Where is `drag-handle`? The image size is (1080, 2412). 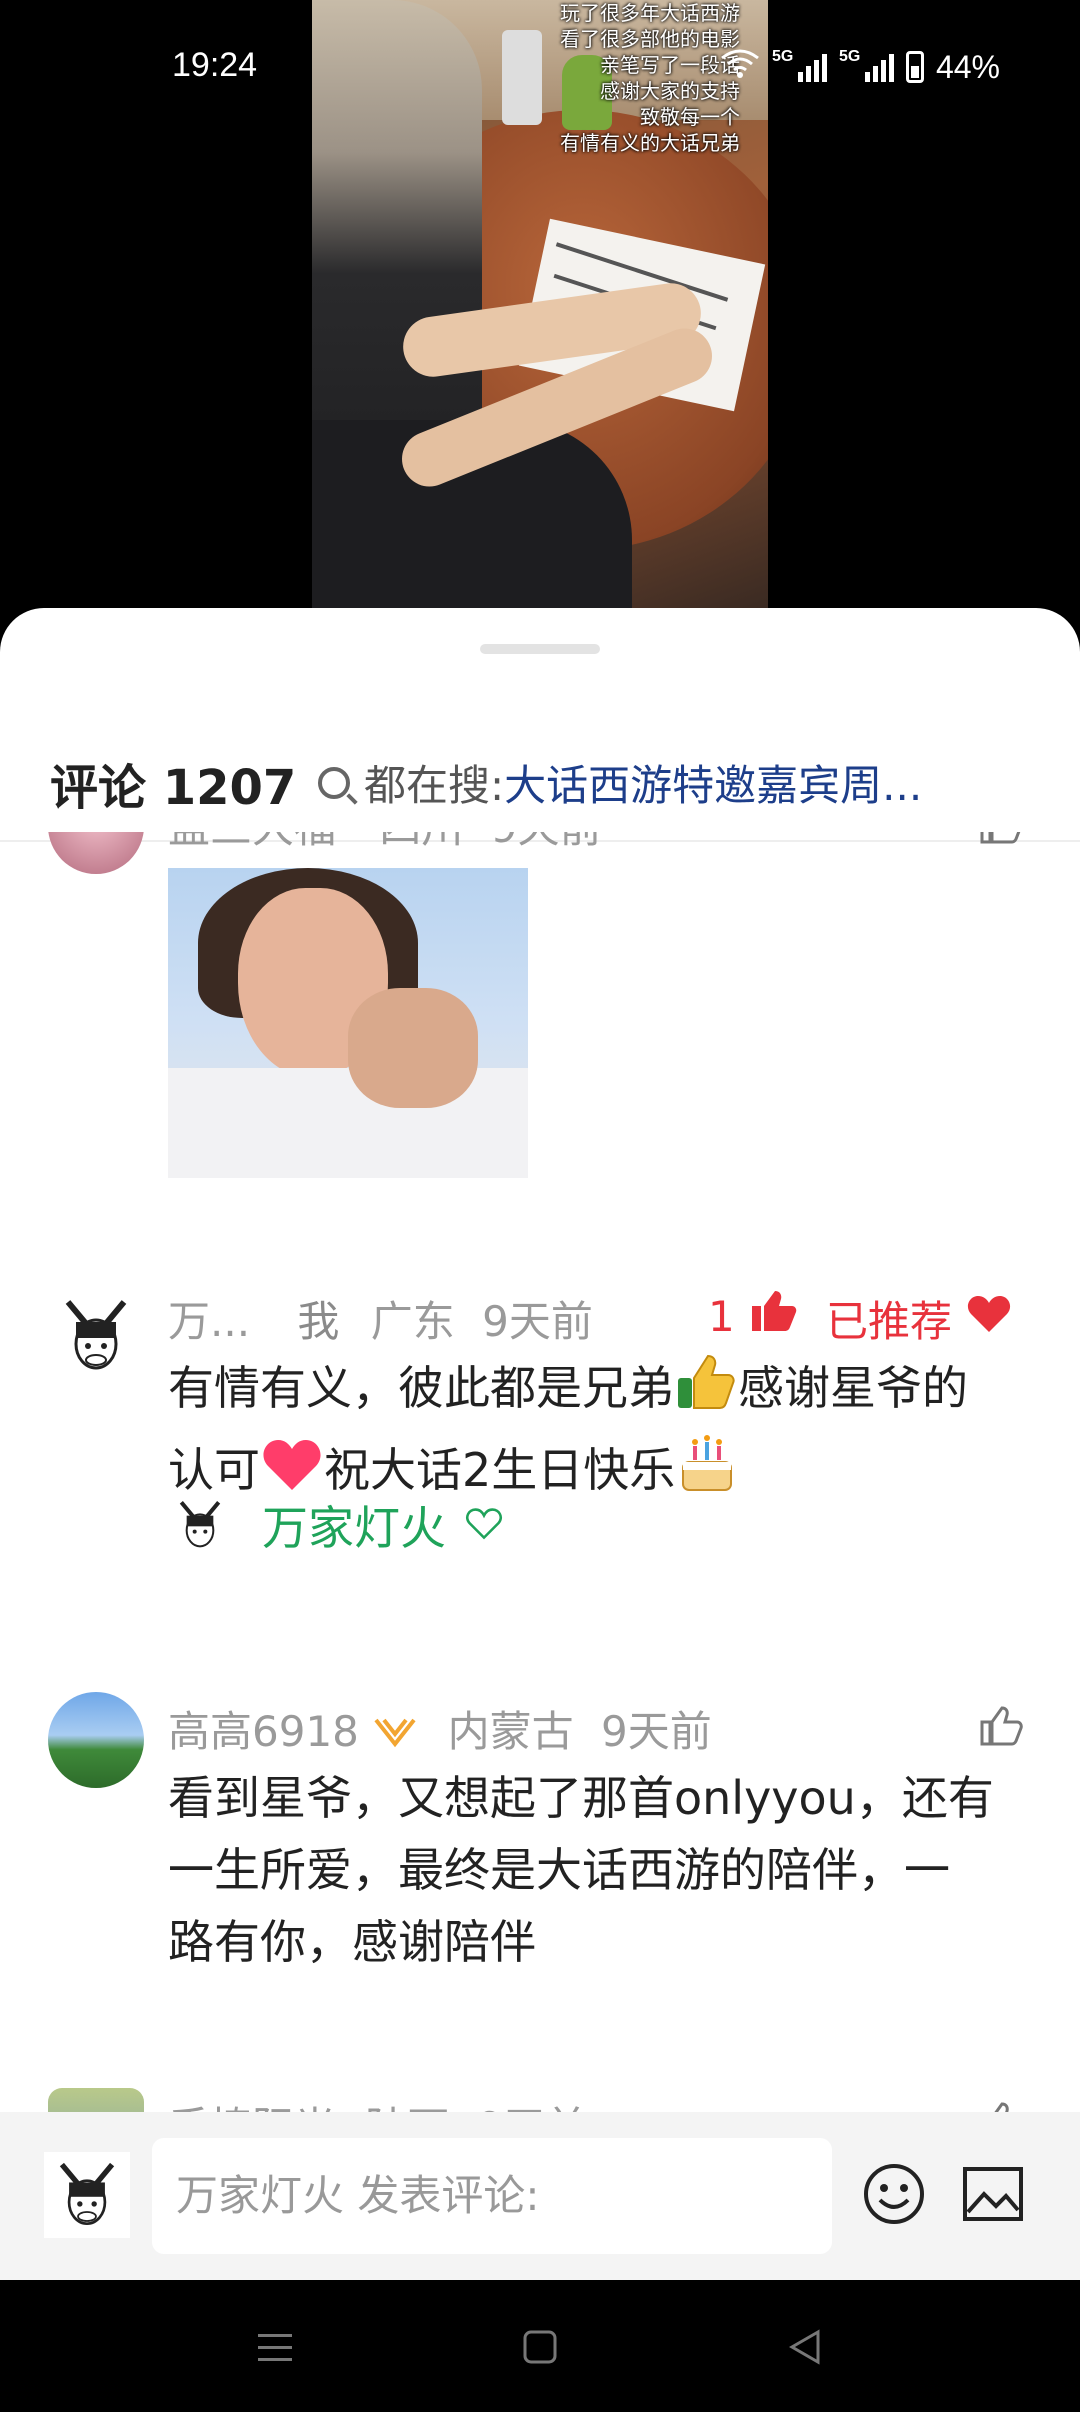
drag-handle is located at coordinates (540, 649).